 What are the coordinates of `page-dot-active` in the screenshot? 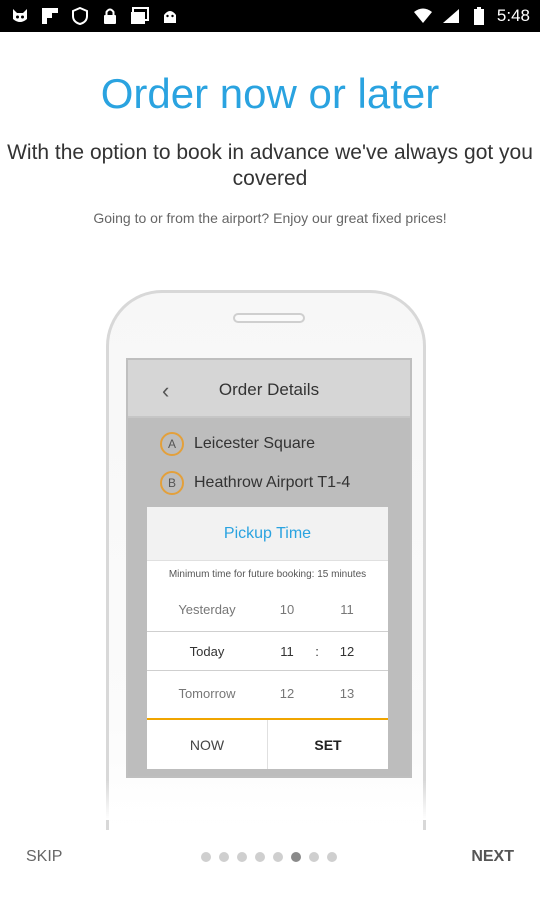 It's located at (296, 857).